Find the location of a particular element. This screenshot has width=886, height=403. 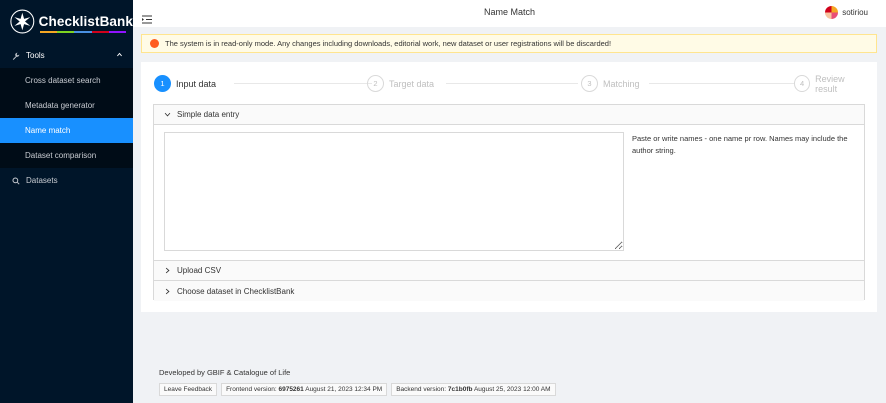

panel-header-upload-csv: Upload CSV is located at coordinates (509, 271).